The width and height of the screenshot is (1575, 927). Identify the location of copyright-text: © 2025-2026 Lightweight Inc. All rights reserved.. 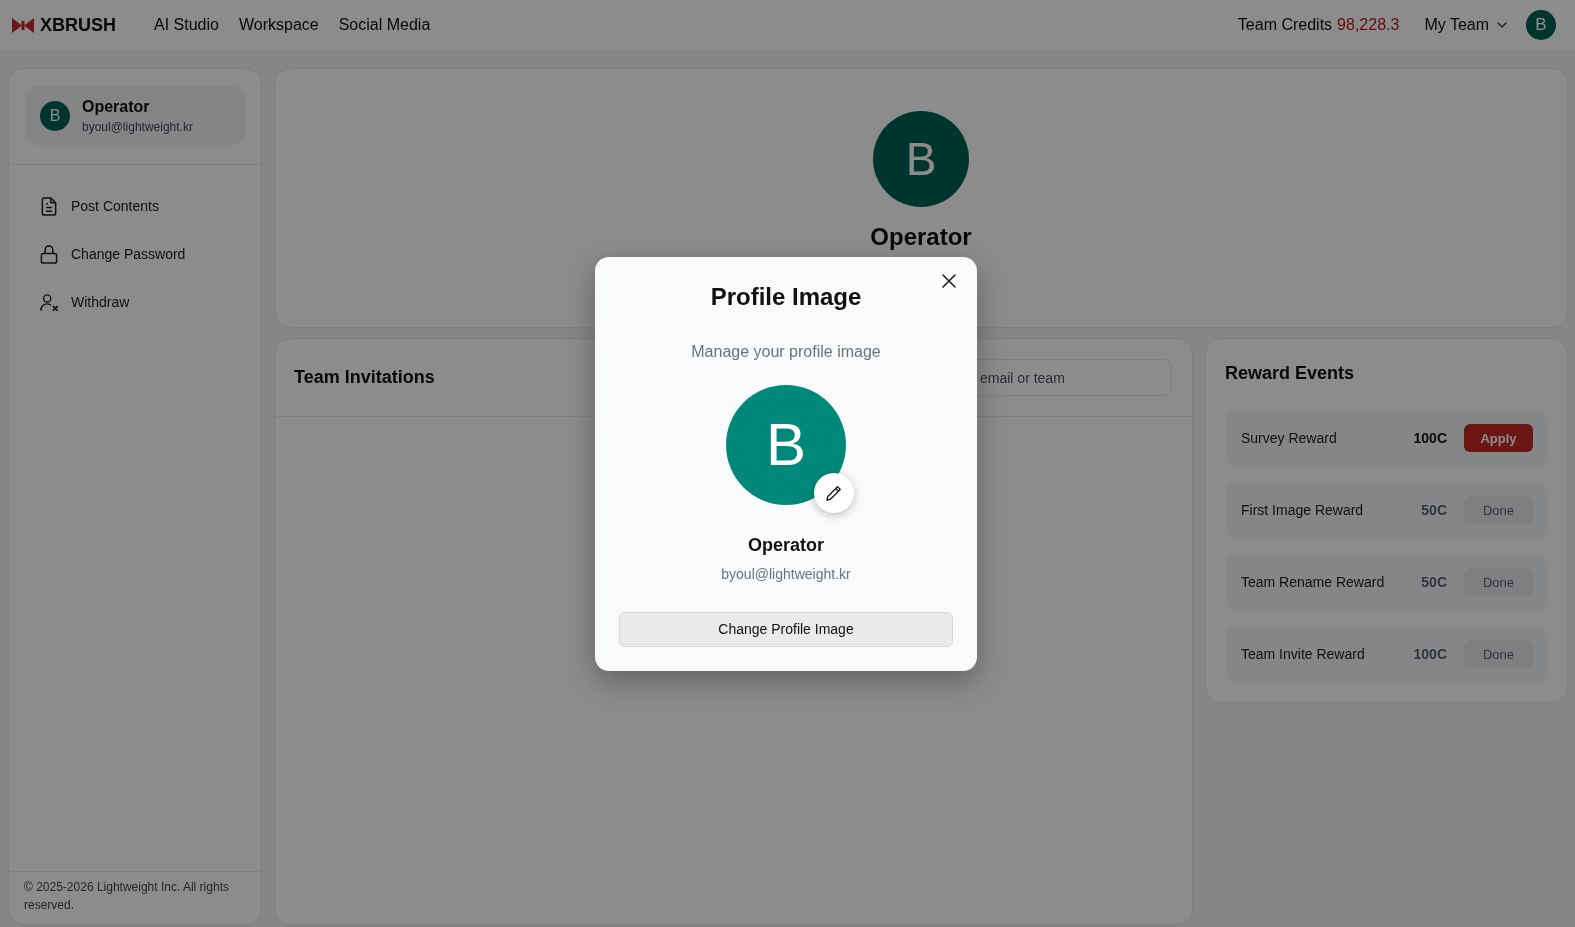
(127, 896).